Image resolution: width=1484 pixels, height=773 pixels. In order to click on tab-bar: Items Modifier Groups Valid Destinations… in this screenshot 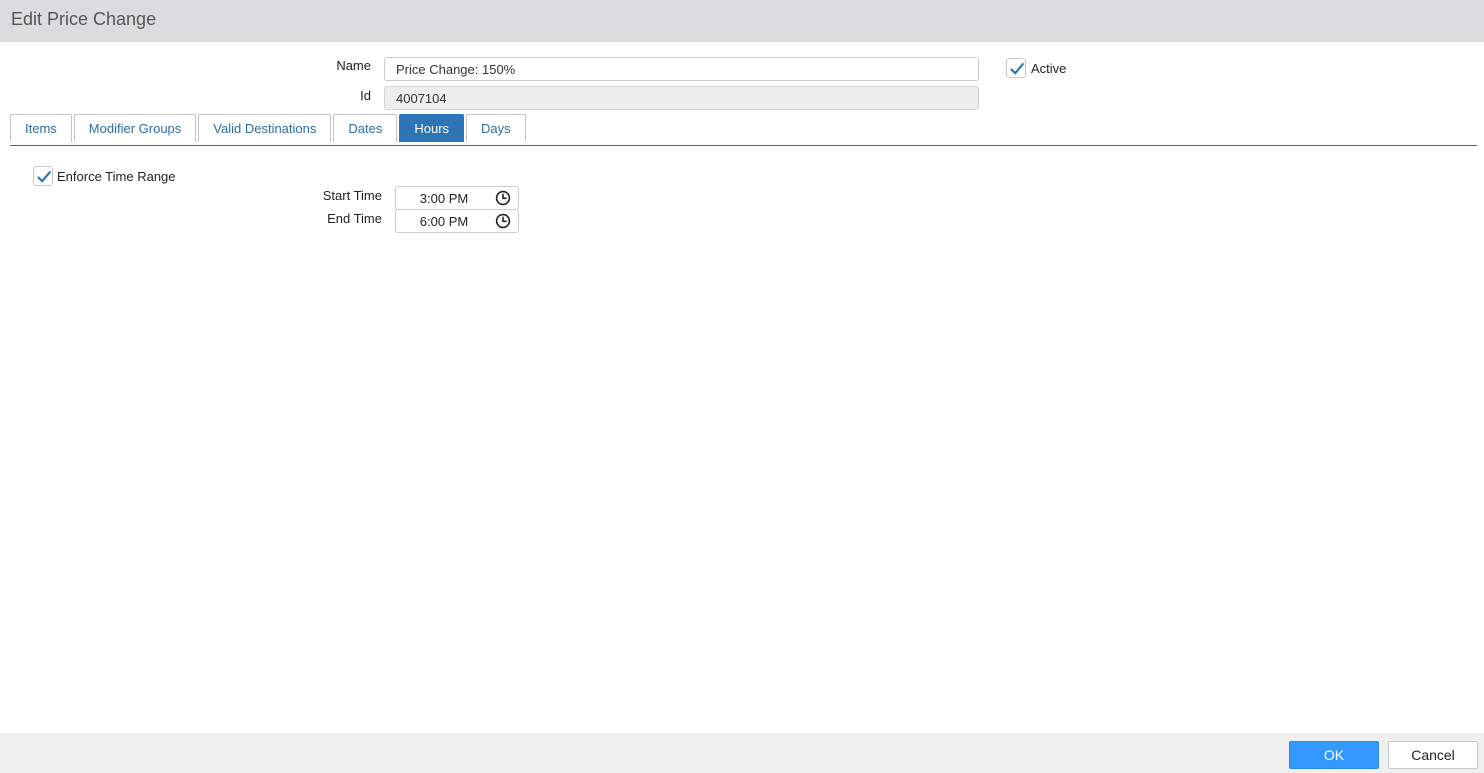, I will do `click(268, 128)`.